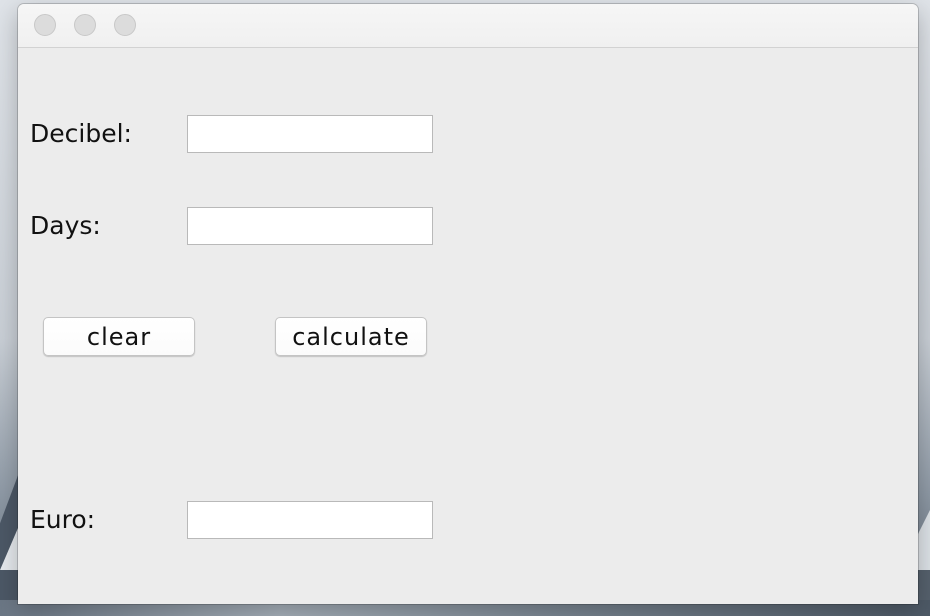 The width and height of the screenshot is (930, 616). What do you see at coordinates (119, 336) in the screenshot?
I see `clear-button: clear` at bounding box center [119, 336].